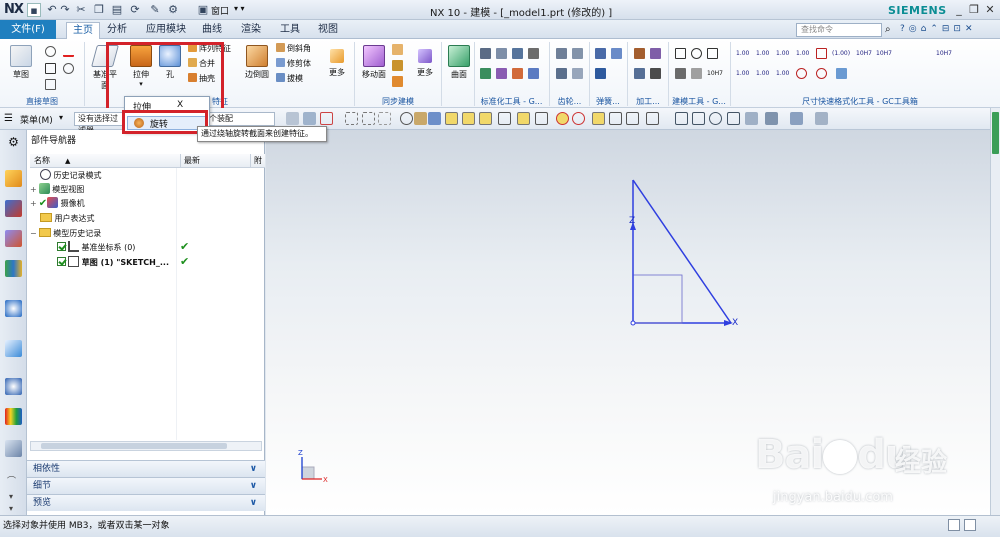  What do you see at coordinates (83, 31) in the screenshot?
I see `tab-home: 主页` at bounding box center [83, 31].